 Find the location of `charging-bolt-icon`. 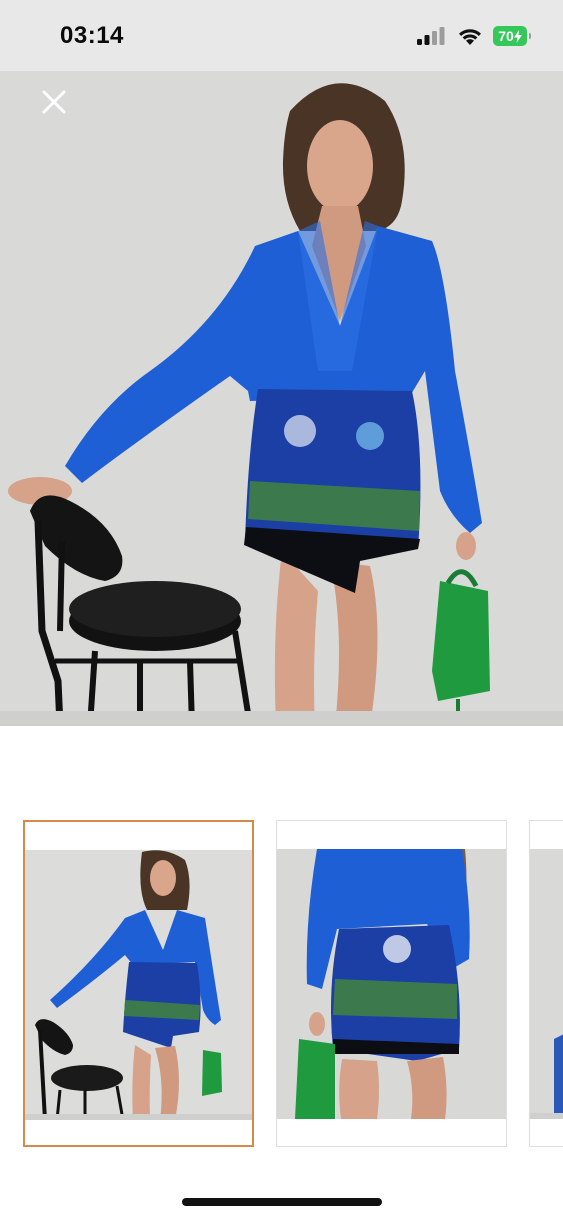

charging-bolt-icon is located at coordinates (517, 36).